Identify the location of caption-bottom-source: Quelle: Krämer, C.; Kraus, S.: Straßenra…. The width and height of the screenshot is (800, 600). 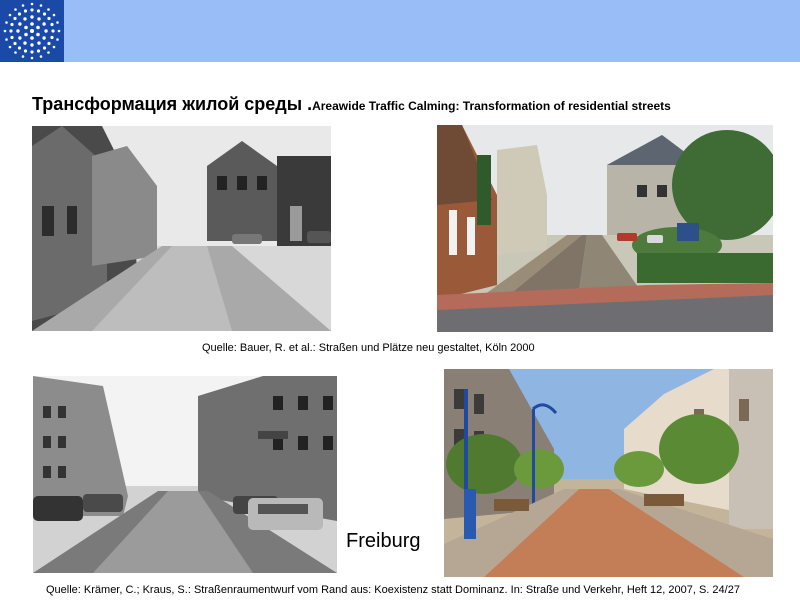
(393, 590).